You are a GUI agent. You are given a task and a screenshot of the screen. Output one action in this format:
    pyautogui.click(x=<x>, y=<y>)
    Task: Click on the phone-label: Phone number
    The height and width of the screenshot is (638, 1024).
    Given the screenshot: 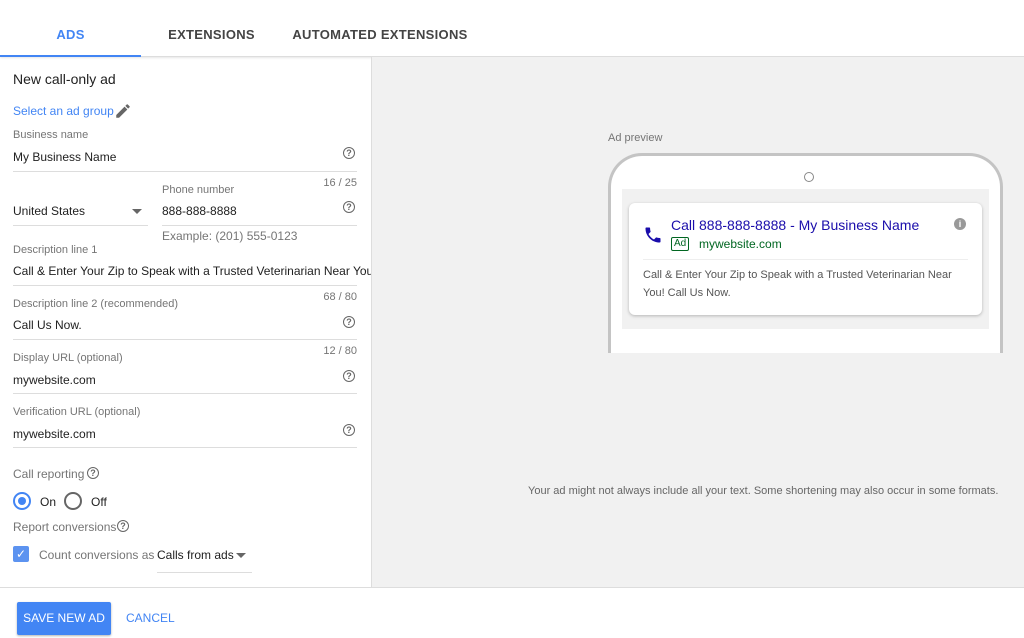 What is the action you would take?
    pyautogui.click(x=198, y=190)
    